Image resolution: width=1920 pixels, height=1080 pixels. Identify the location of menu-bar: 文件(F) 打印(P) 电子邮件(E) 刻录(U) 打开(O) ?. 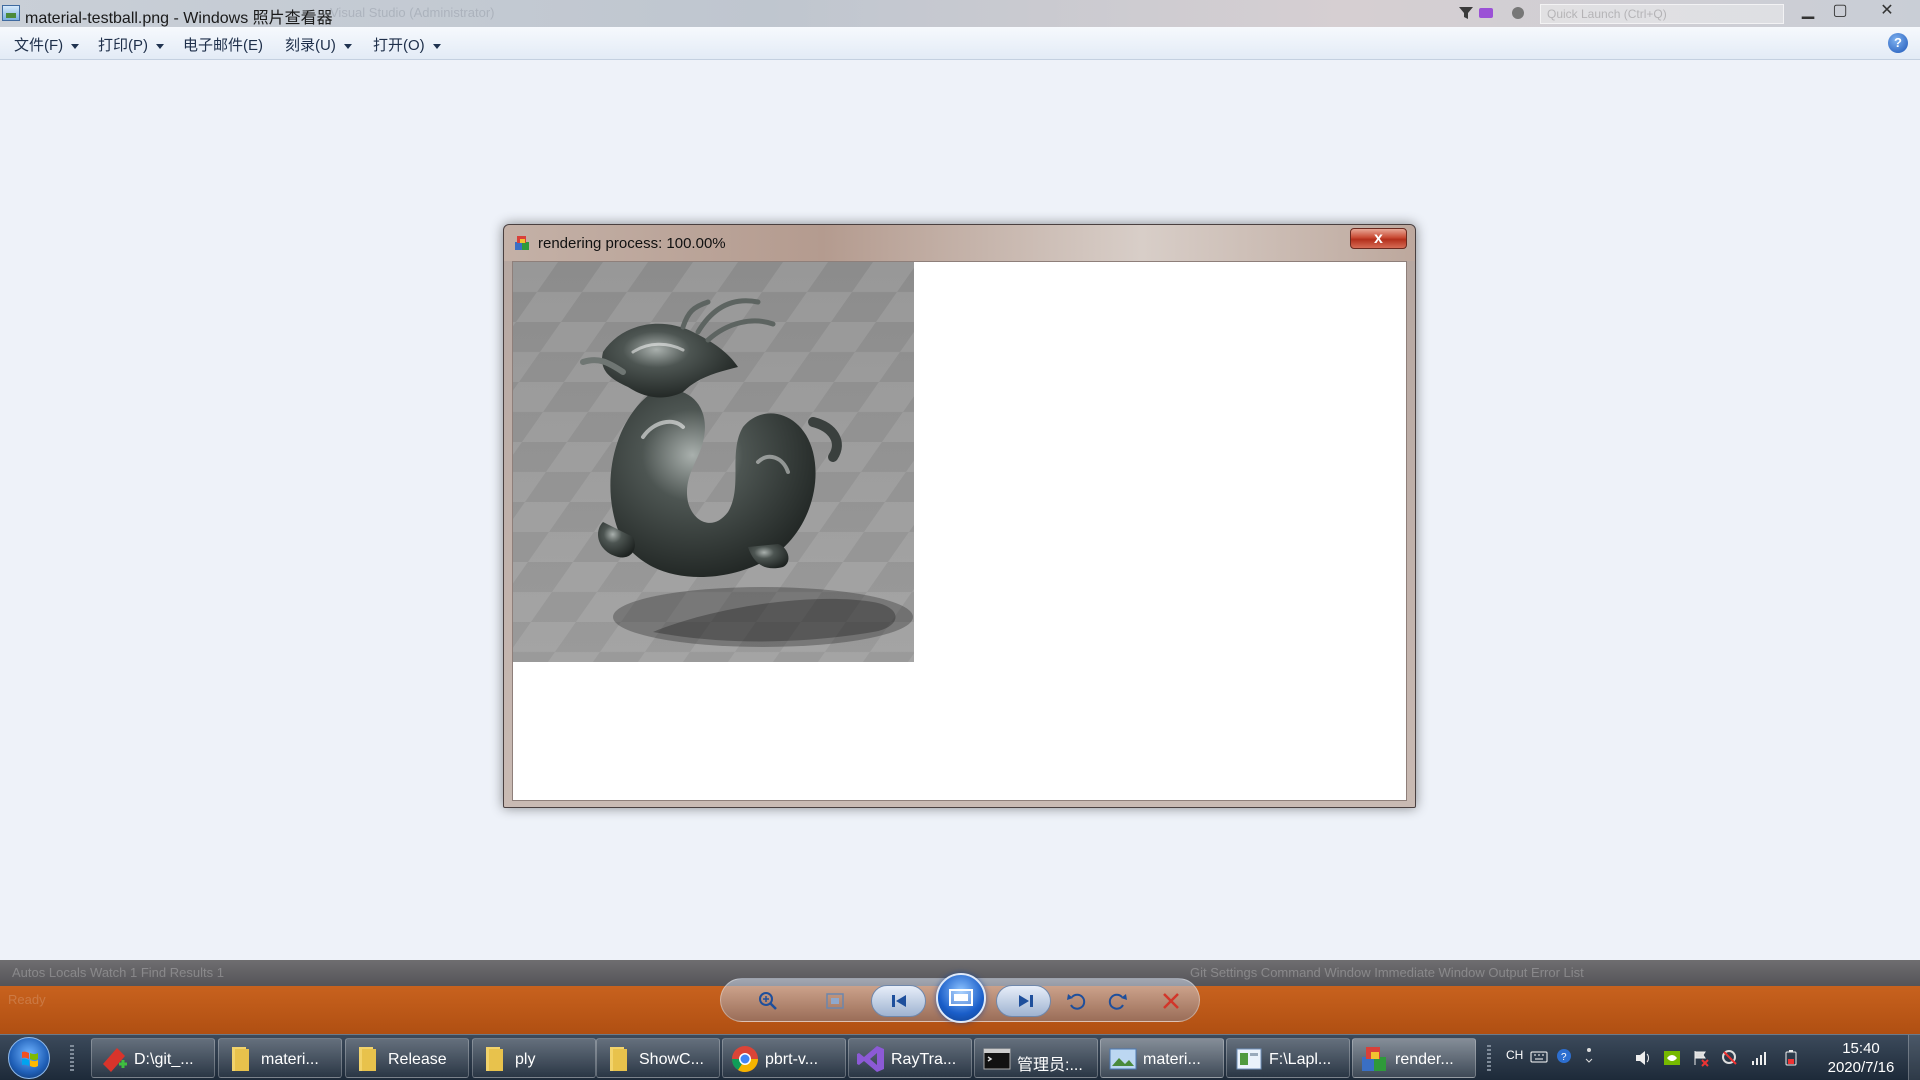
(960, 43).